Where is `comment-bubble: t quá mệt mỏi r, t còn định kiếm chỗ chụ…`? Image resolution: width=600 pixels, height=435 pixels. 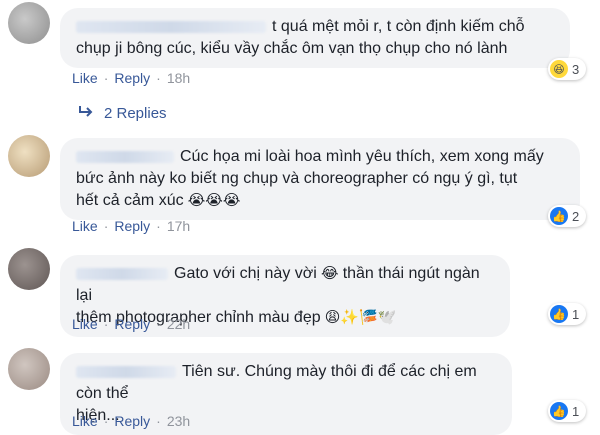
comment-bubble: t quá mệt mỏi r, t còn định kiếm chỗ chụ… is located at coordinates (315, 38).